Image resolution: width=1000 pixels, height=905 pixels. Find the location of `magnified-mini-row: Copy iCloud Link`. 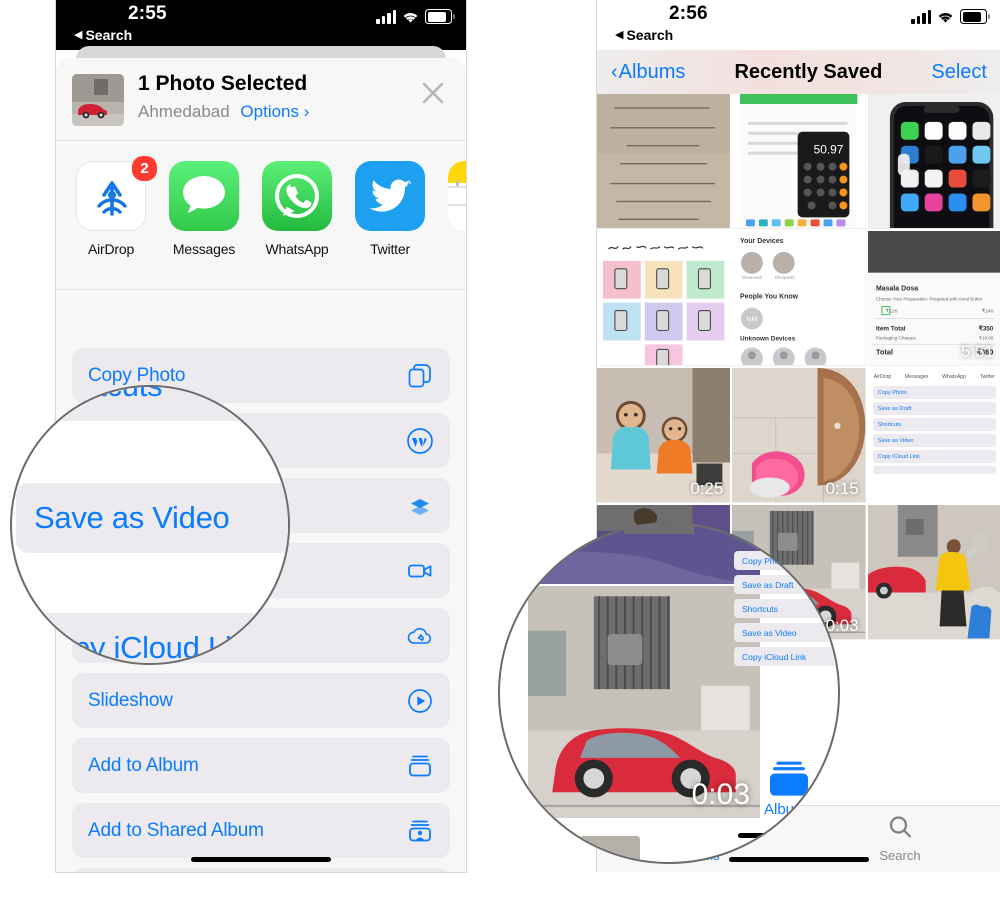

magnified-mini-row: Copy iCloud Link is located at coordinates (786, 656).